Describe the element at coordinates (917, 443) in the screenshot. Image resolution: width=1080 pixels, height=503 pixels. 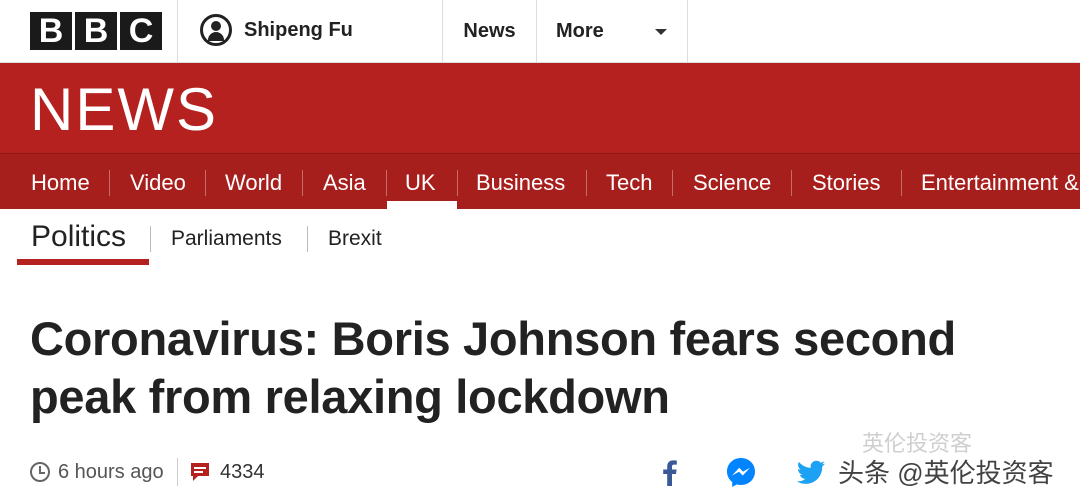
I see `watermark-faint-text: 英伦投资客` at that location.